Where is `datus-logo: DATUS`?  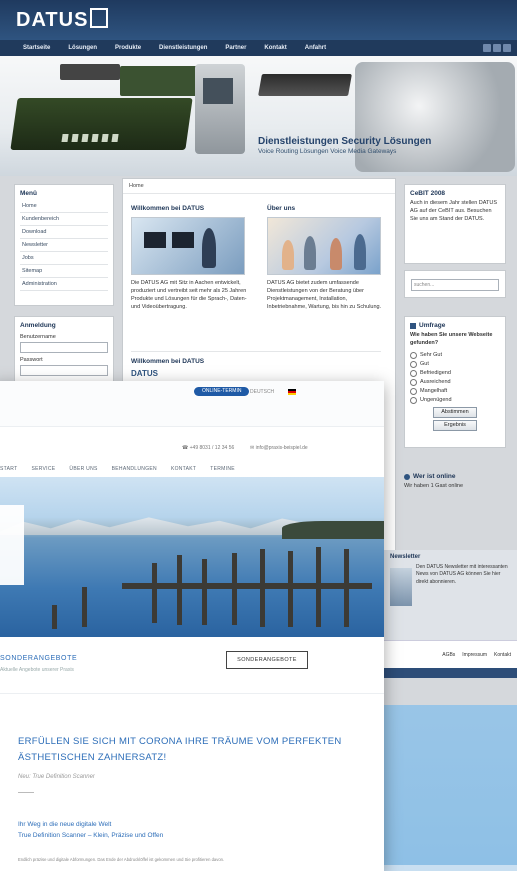 datus-logo: DATUS is located at coordinates (62, 20).